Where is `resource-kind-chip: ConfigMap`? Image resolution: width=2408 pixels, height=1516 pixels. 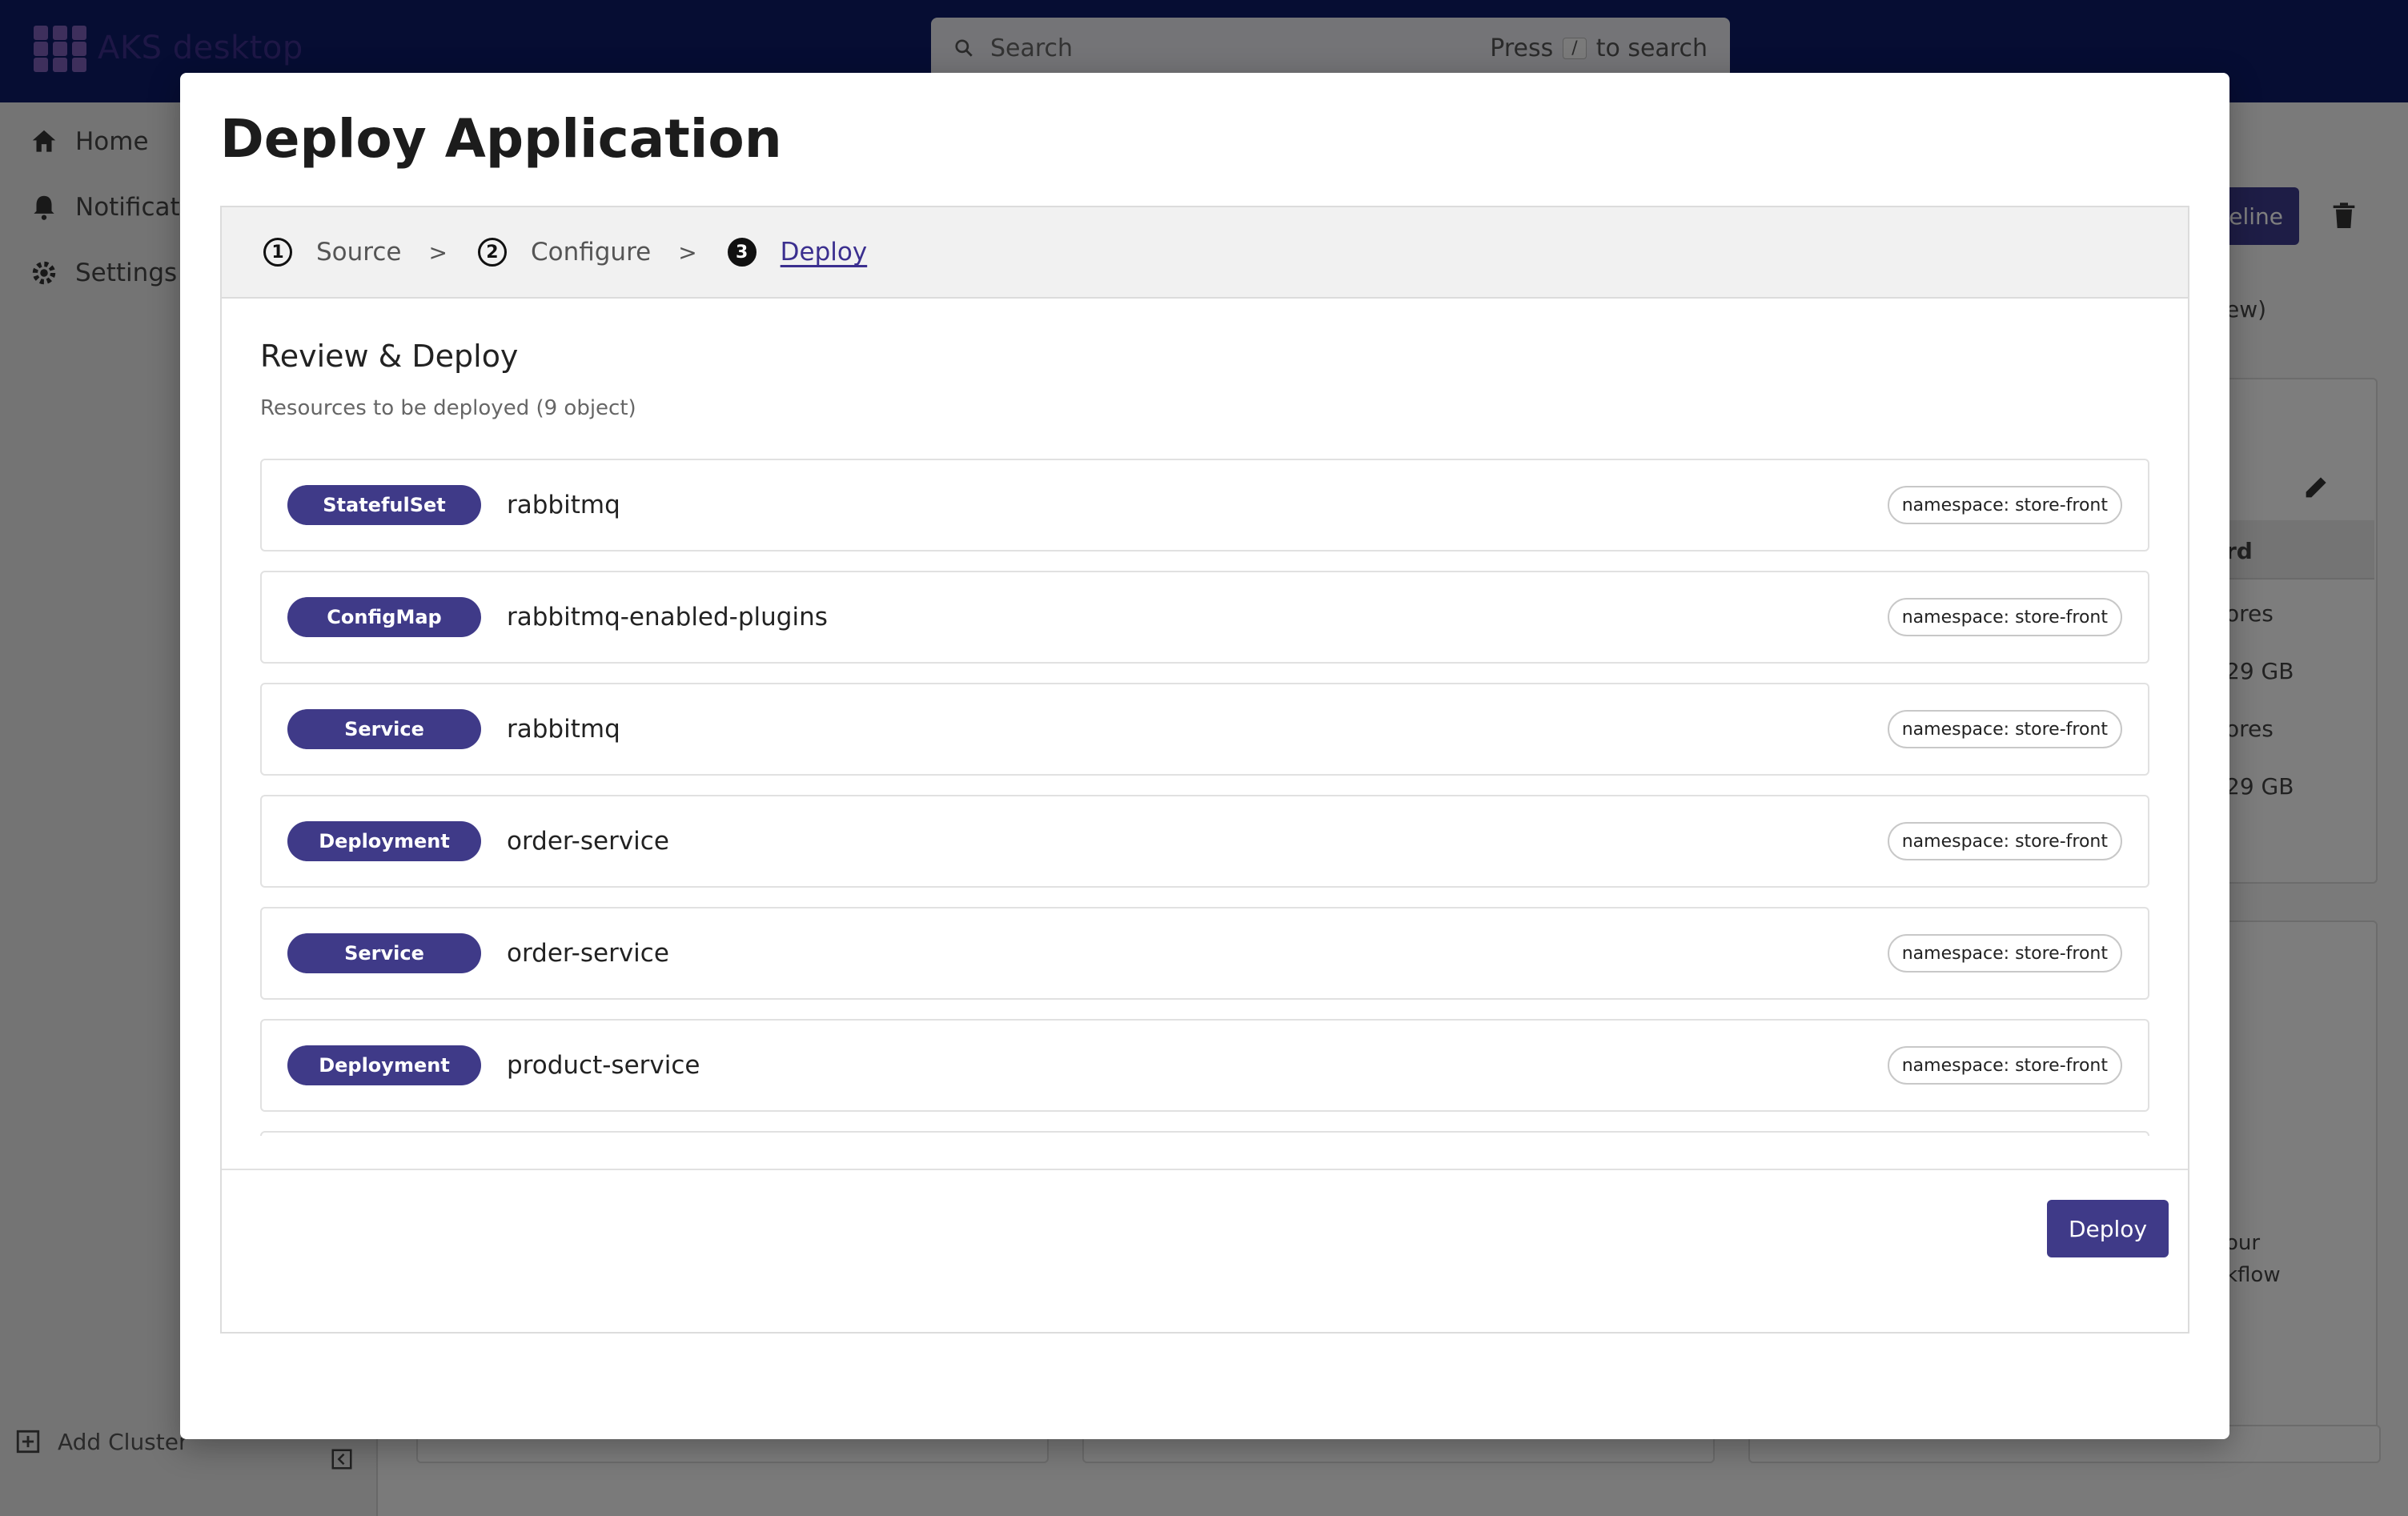 resource-kind-chip: ConfigMap is located at coordinates (384, 617).